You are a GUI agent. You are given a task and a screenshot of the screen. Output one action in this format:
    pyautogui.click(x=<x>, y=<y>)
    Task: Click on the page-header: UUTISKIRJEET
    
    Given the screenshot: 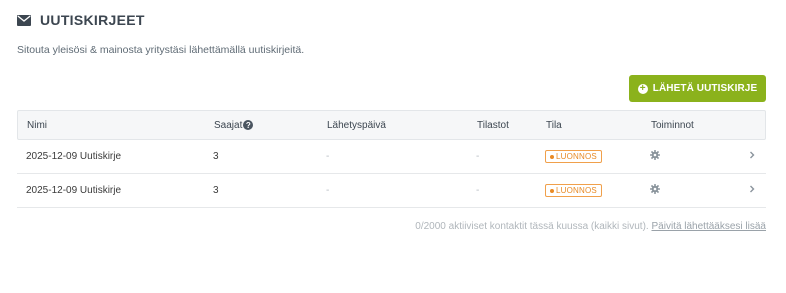 What is the action you would take?
    pyautogui.click(x=81, y=20)
    